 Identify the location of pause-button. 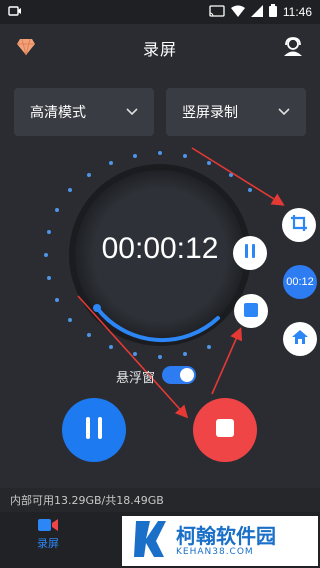
(94, 430).